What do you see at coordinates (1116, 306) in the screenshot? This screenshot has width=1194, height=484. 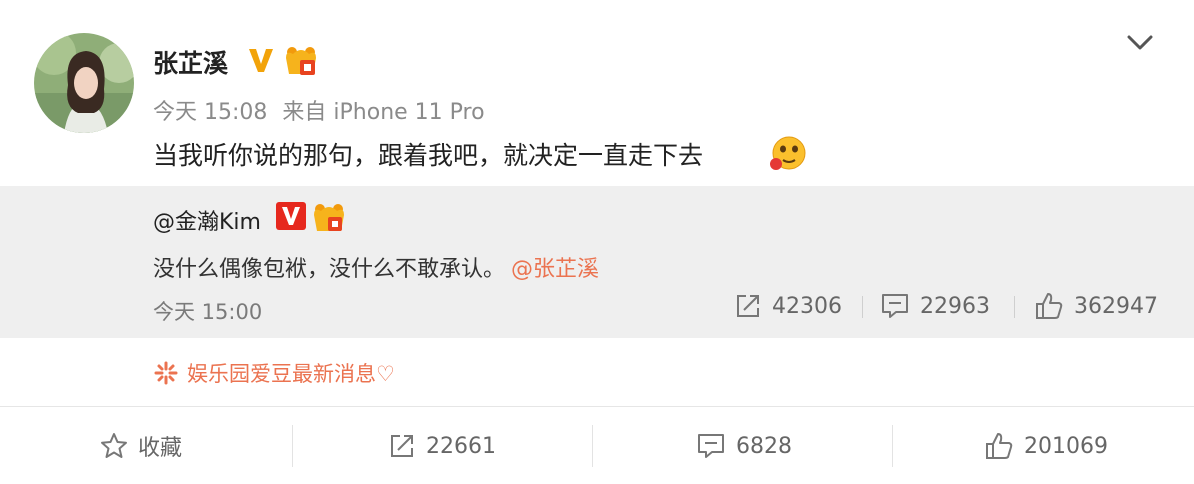 I see `like-count: 362947` at bounding box center [1116, 306].